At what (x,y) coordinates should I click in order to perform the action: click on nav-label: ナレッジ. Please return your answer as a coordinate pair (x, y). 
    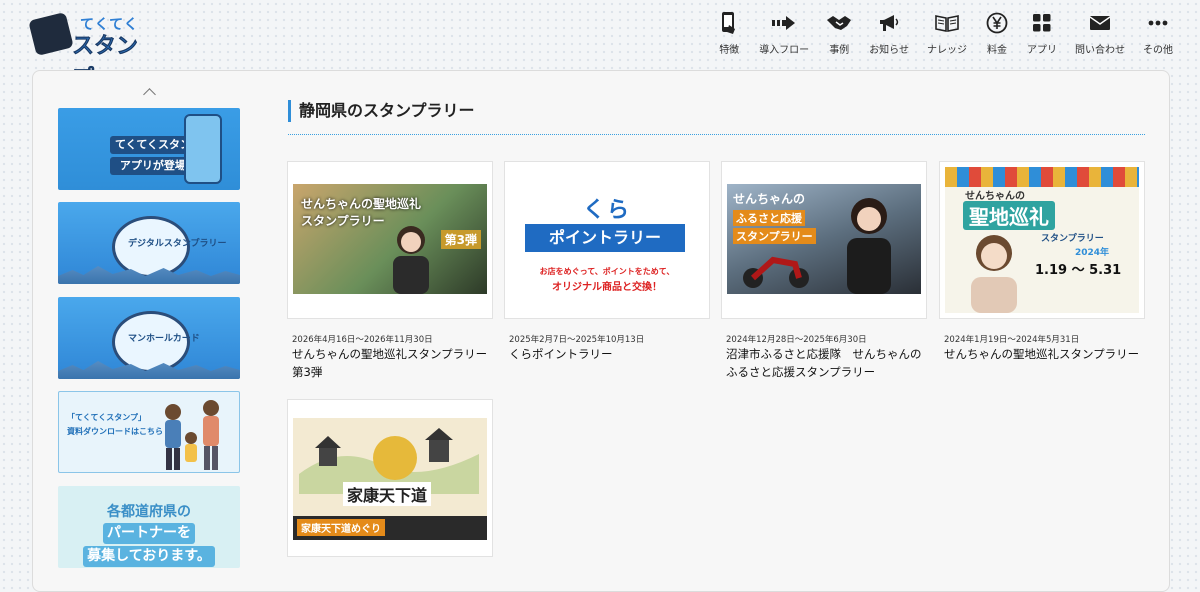
    Looking at the image, I should click on (947, 50).